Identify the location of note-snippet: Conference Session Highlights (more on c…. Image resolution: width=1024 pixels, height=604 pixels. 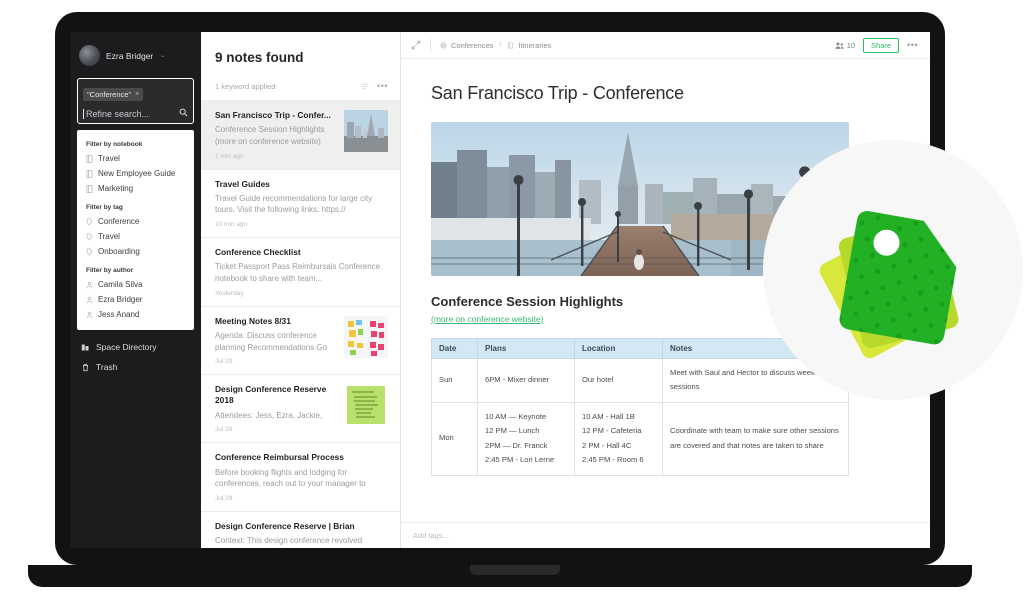
(270, 135).